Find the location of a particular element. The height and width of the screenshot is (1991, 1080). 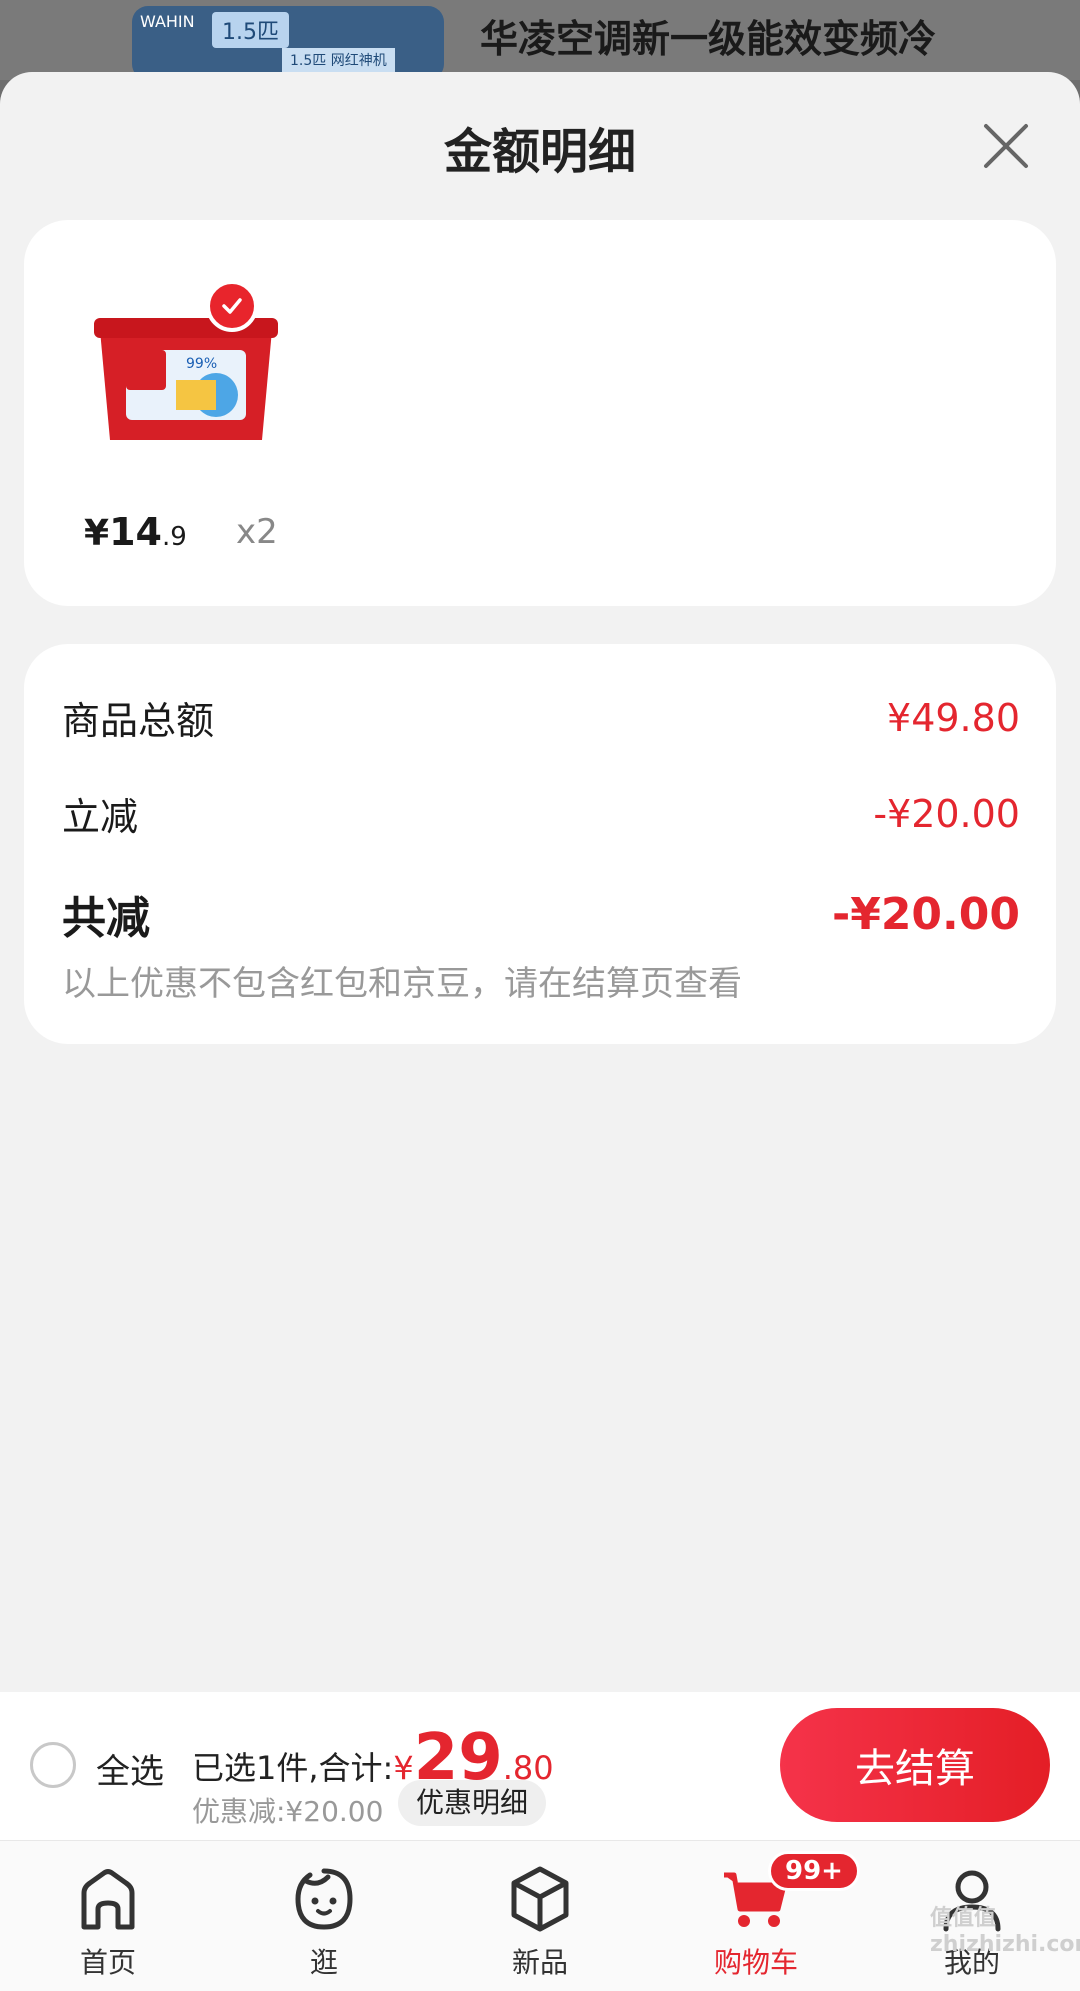

total-cut-value: -¥20.00 is located at coordinates (925, 914).